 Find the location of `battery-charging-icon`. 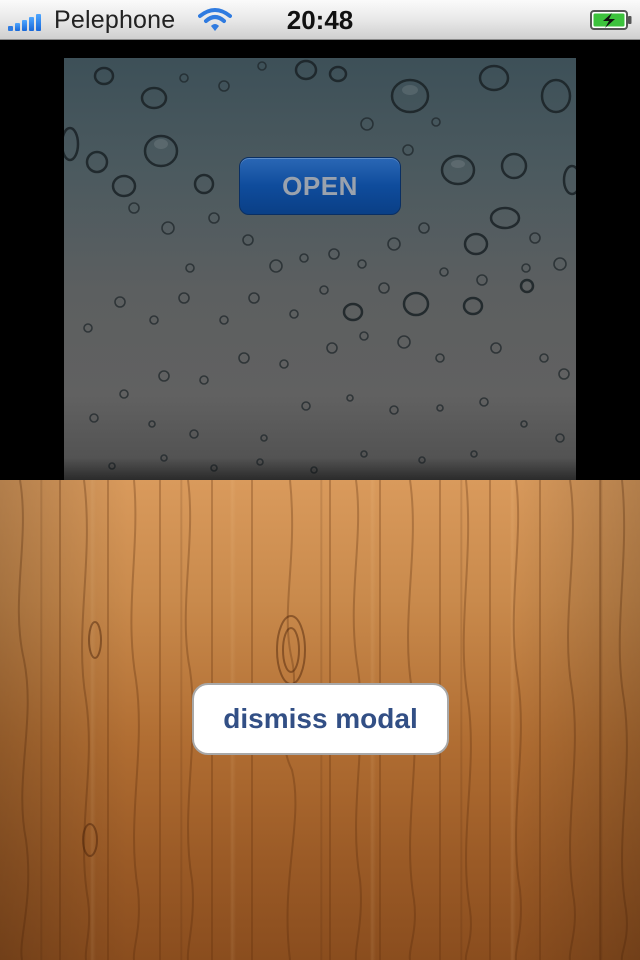

battery-charging-icon is located at coordinates (611, 20).